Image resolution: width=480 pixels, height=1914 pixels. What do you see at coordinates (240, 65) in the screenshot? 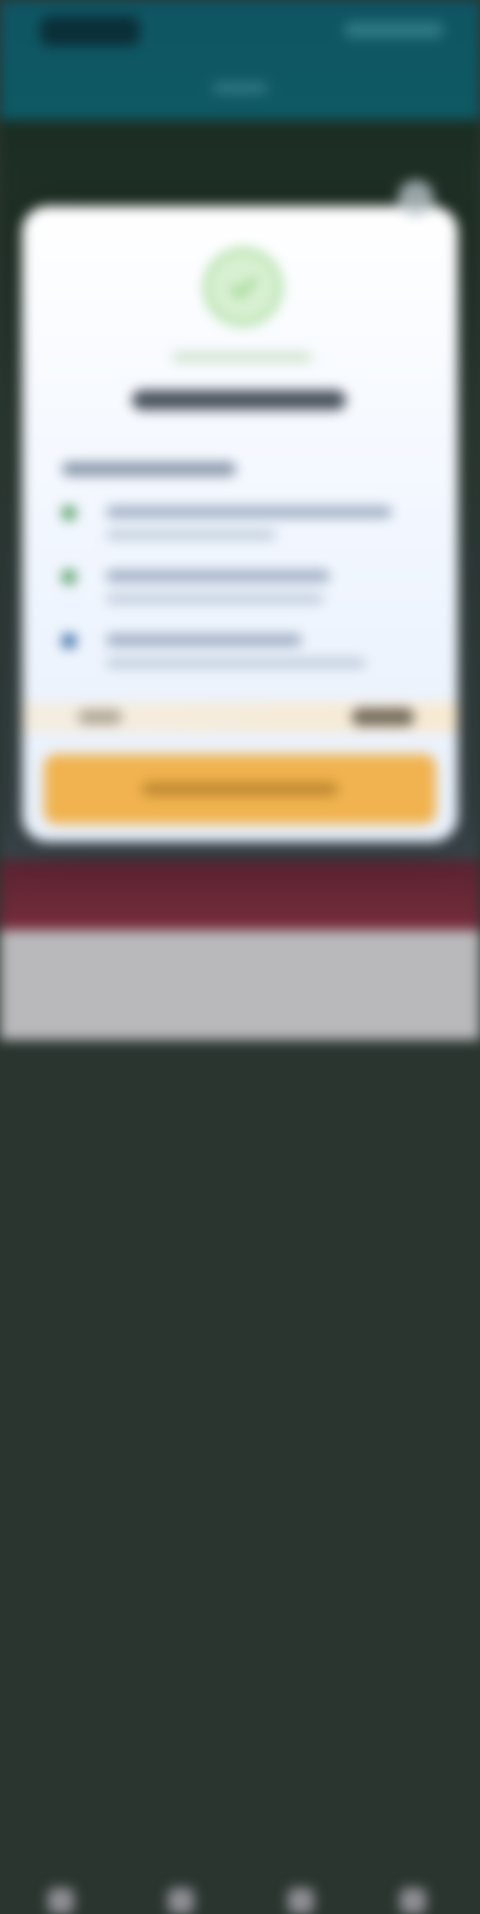
I see `app-header-area` at bounding box center [240, 65].